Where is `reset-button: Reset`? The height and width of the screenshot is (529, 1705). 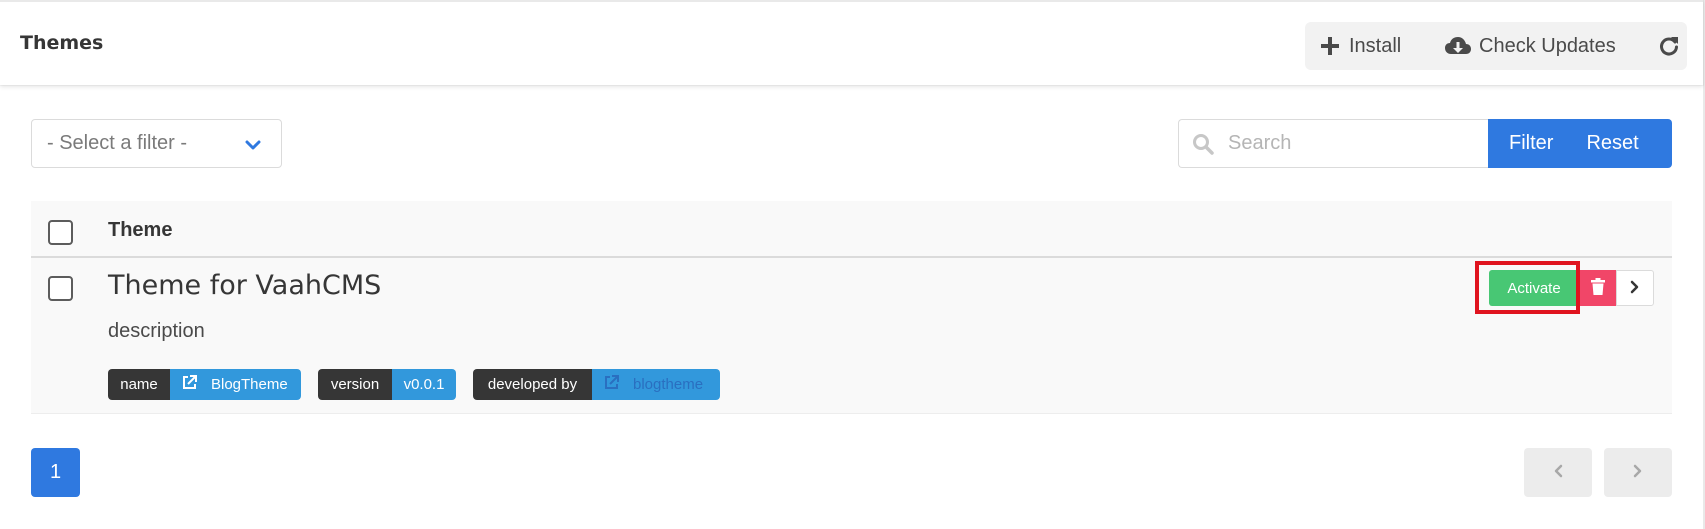 reset-button: Reset is located at coordinates (1612, 143).